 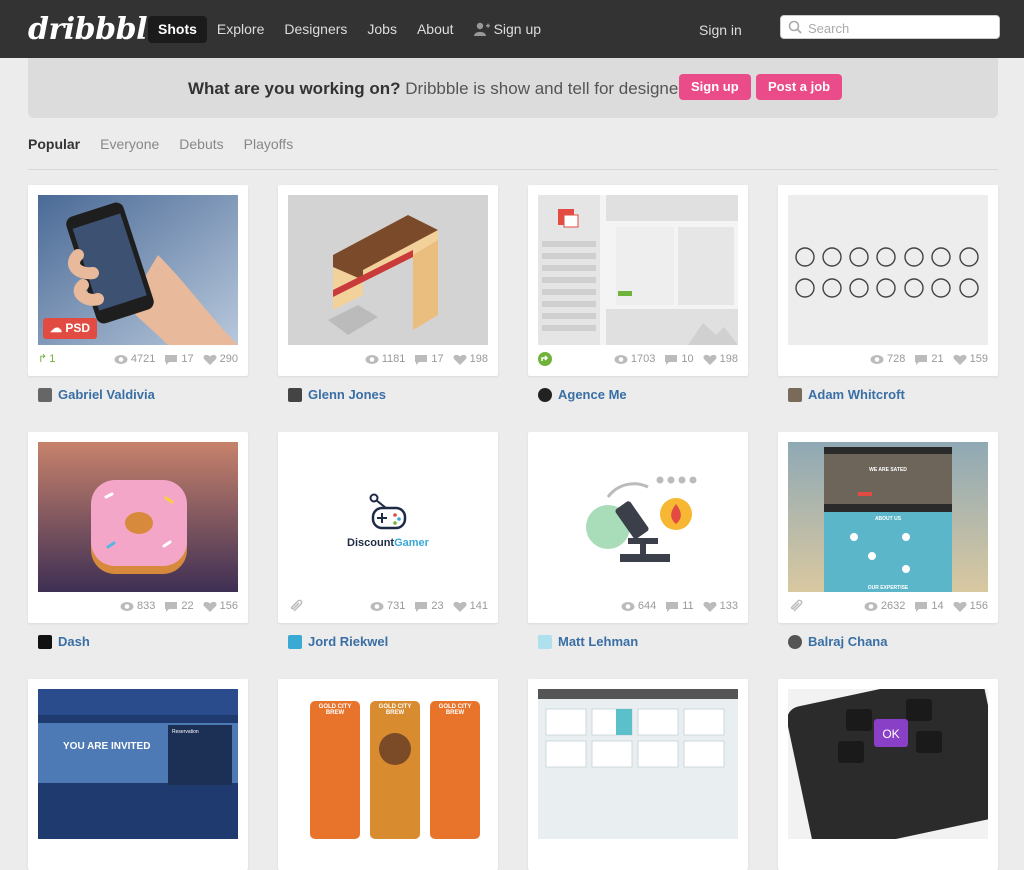 What do you see at coordinates (588, 641) in the screenshot?
I see `shot-author: Matt Lehman` at bounding box center [588, 641].